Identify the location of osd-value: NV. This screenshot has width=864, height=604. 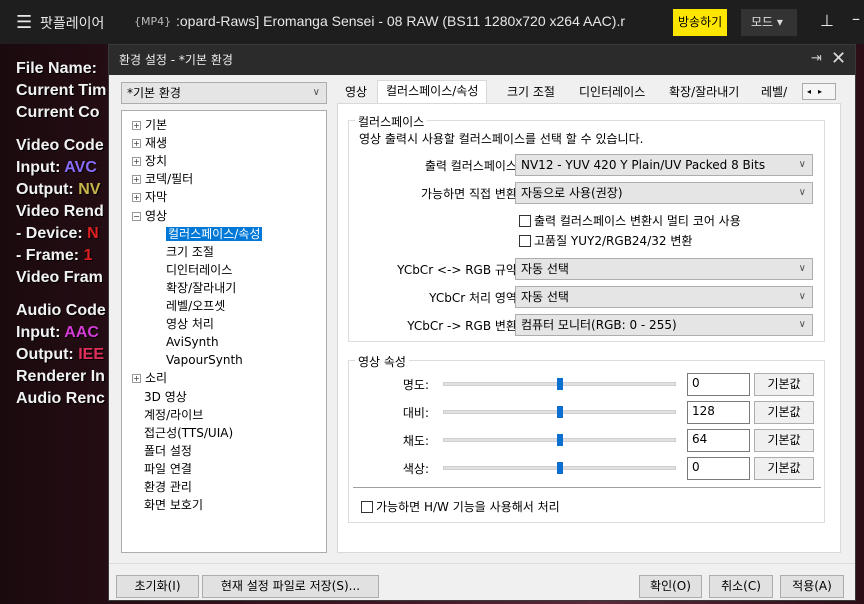
(89, 189).